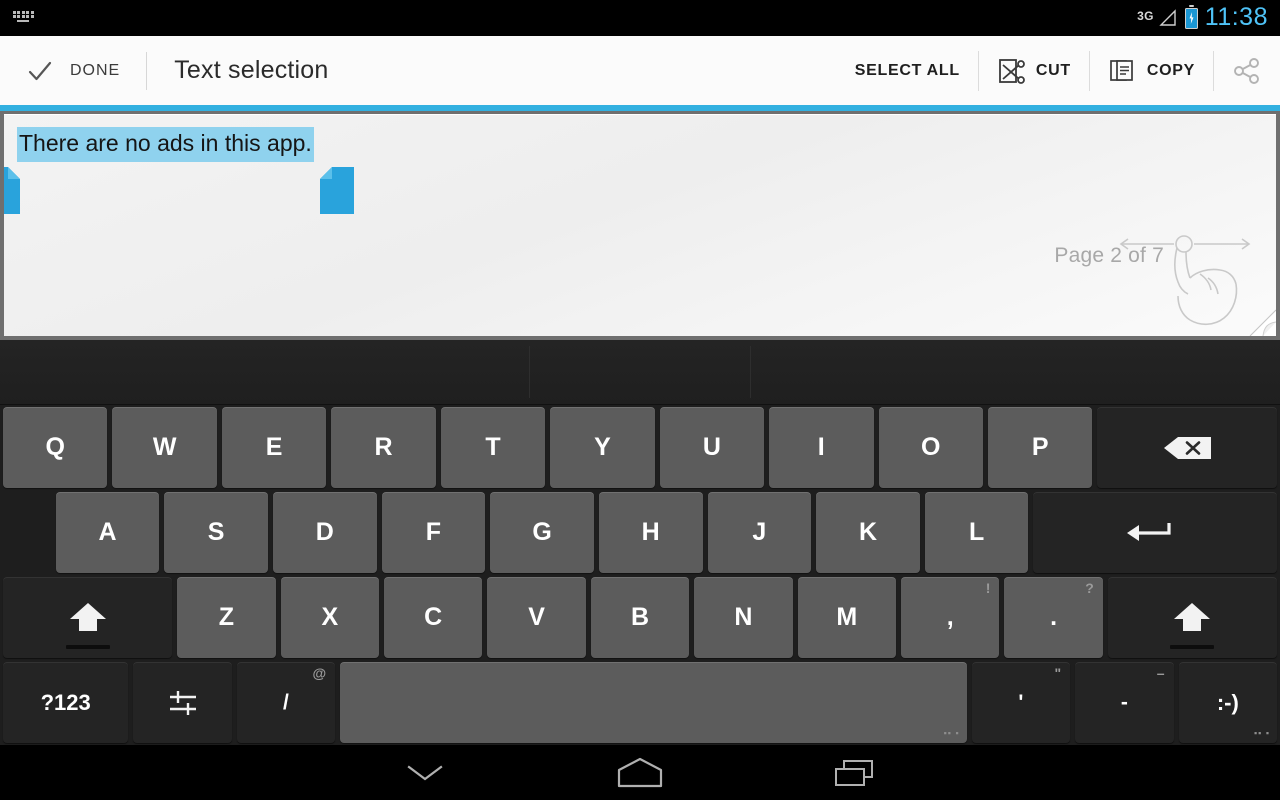  I want to click on key-label: A, so click(107, 532).